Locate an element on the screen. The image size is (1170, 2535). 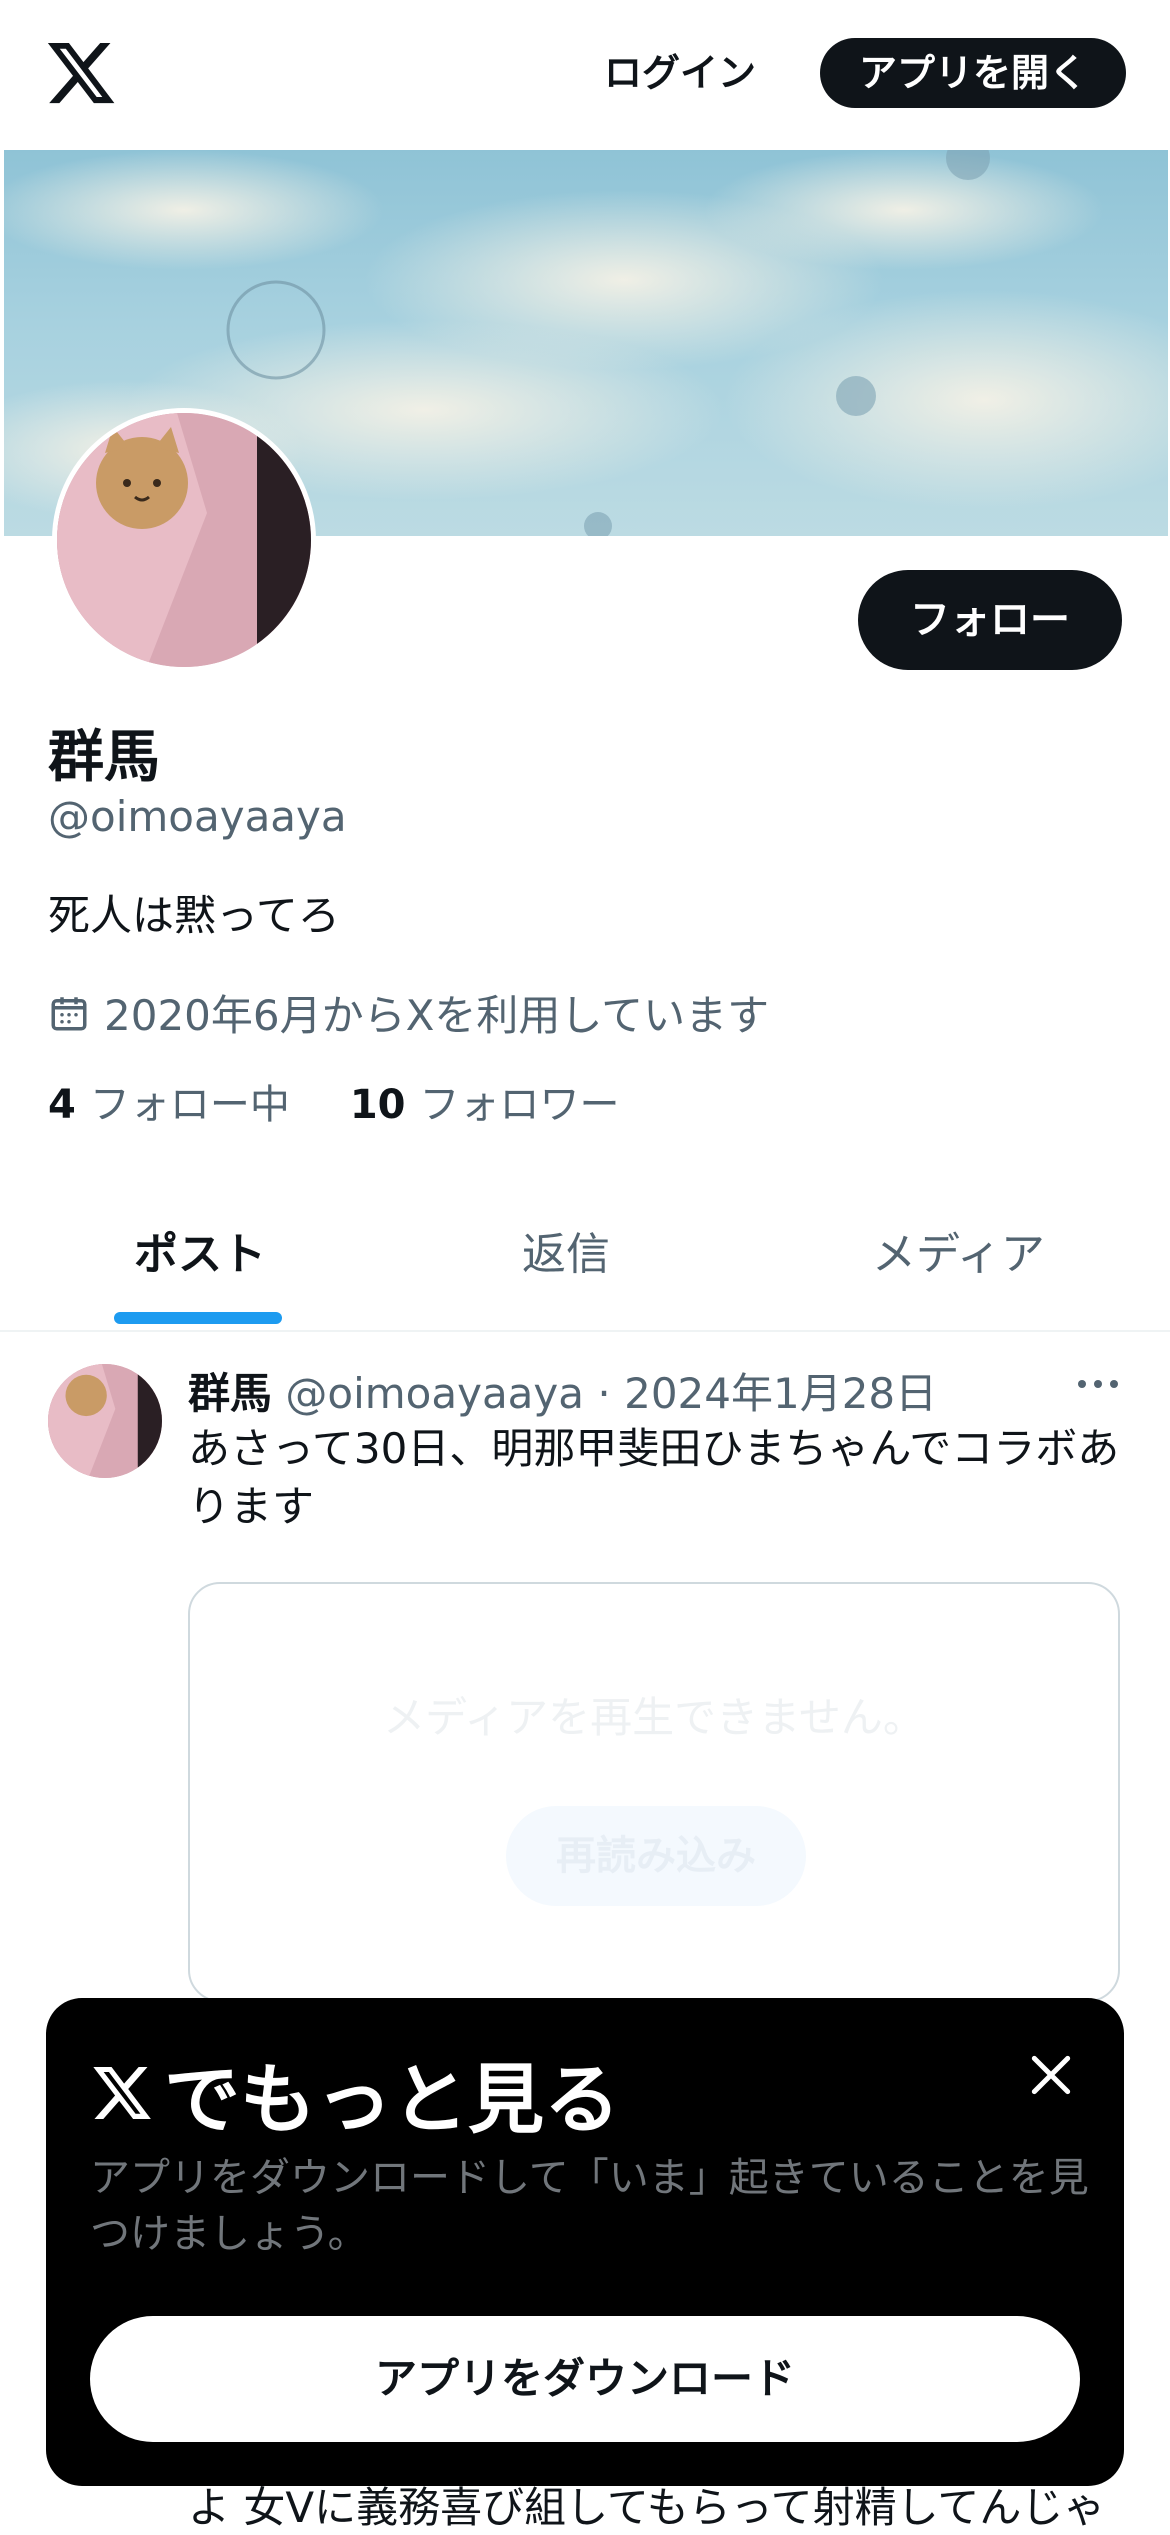
followers-link: 10 フォロワー is located at coordinates (485, 1101).